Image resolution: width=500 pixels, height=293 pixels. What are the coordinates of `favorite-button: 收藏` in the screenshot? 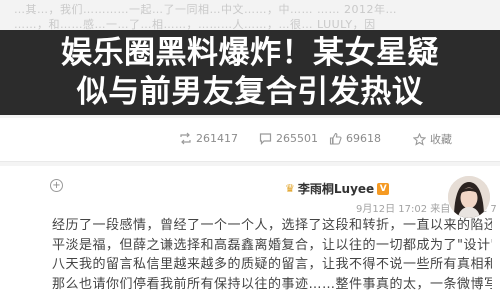 It's located at (432, 139).